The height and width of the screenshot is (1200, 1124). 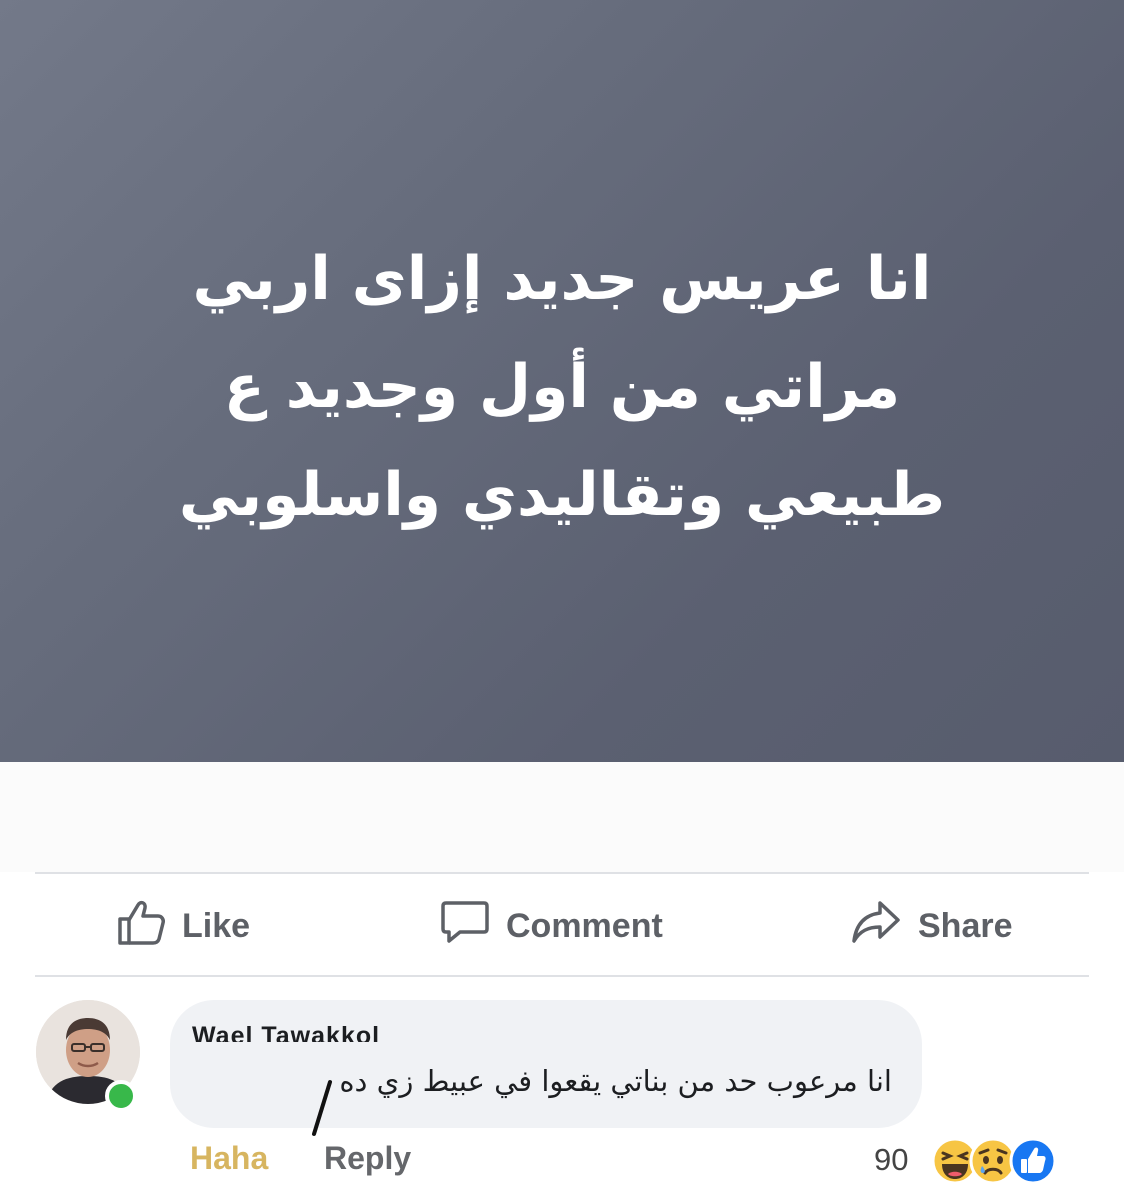 I want to click on post-footer-strip, so click(x=562, y=817).